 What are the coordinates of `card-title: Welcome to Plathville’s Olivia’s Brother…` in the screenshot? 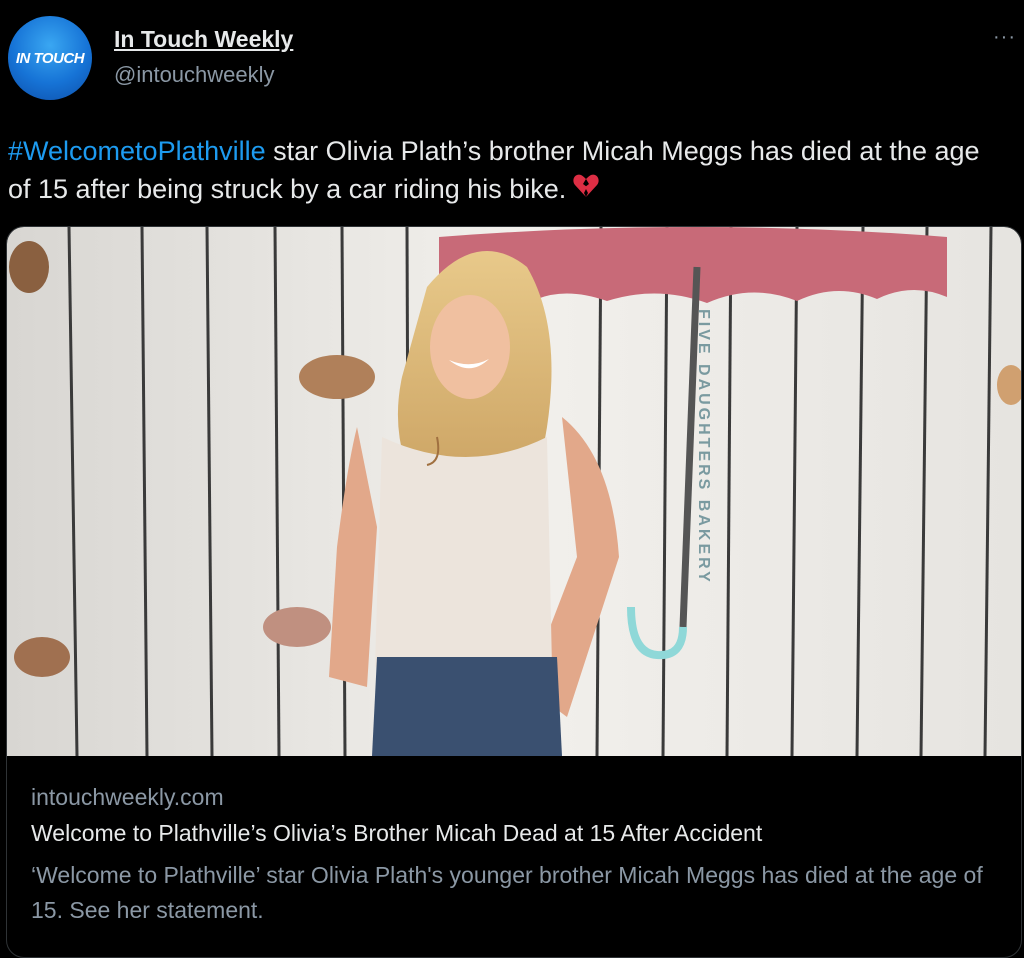 It's located at (396, 833).